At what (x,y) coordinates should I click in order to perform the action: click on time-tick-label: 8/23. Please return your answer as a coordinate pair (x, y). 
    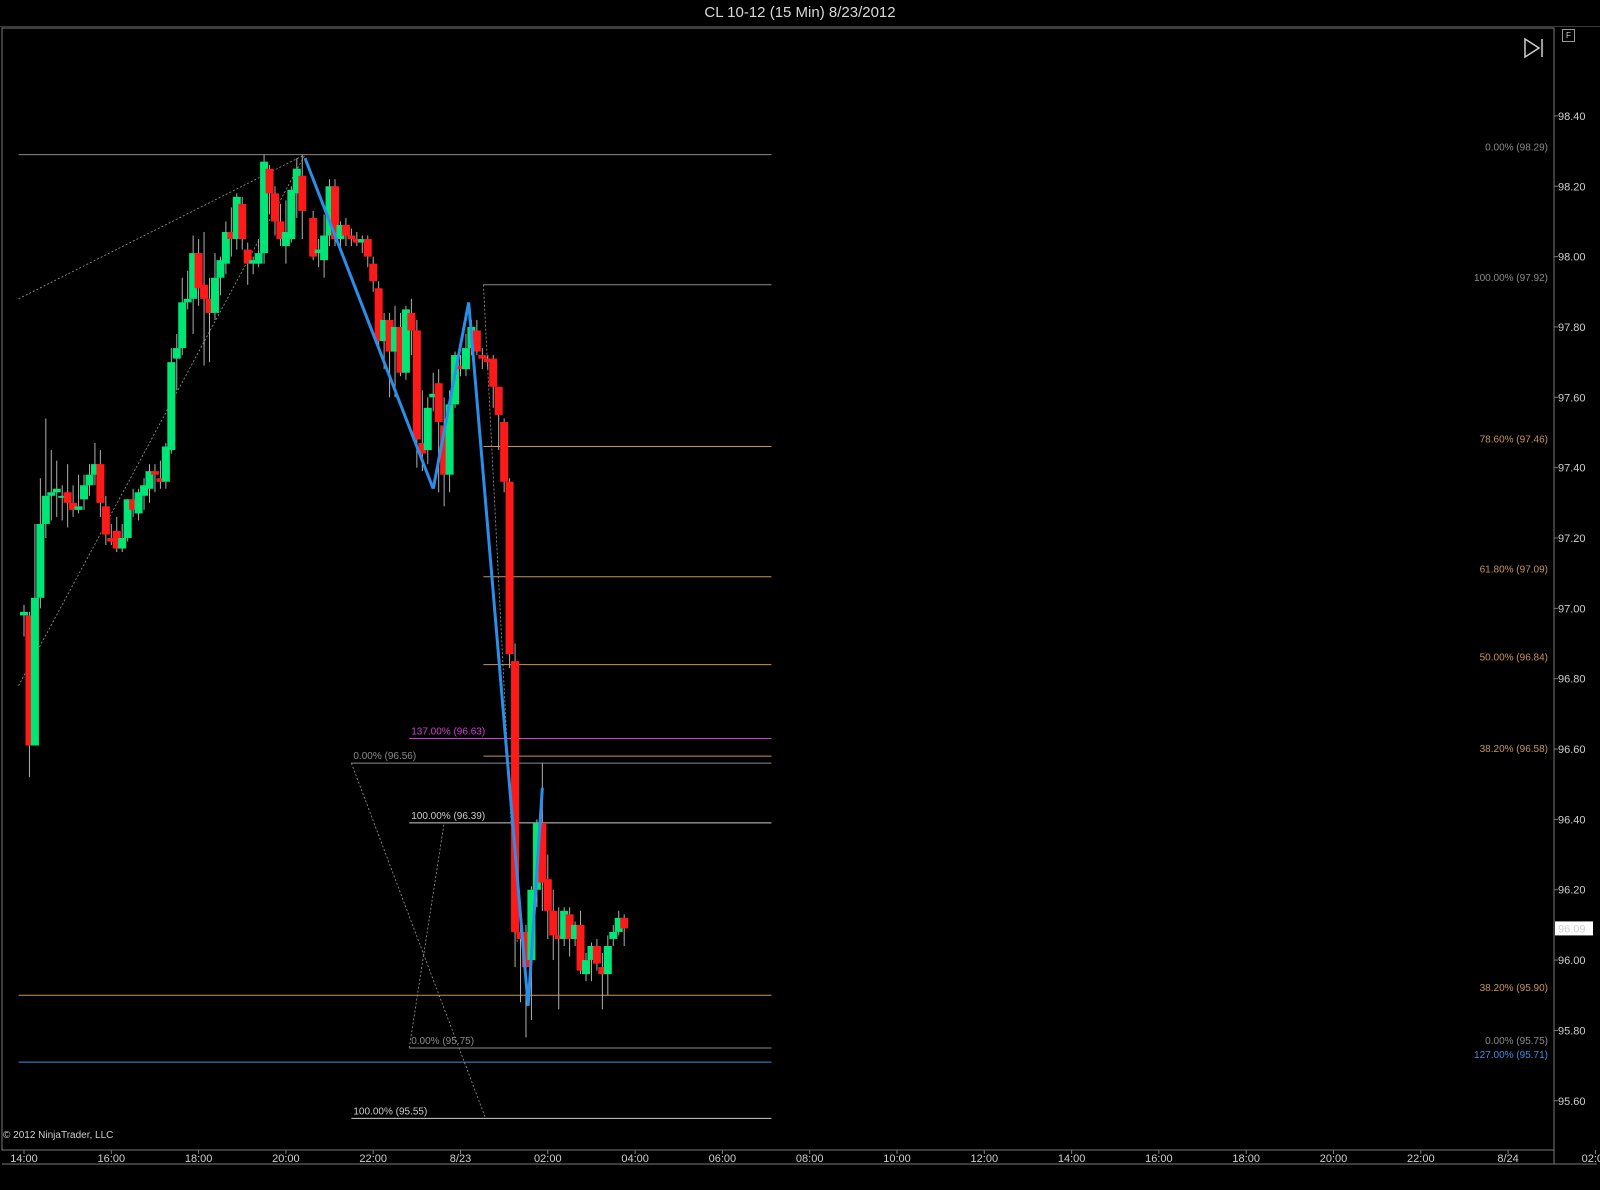
    Looking at the image, I should click on (460, 1159).